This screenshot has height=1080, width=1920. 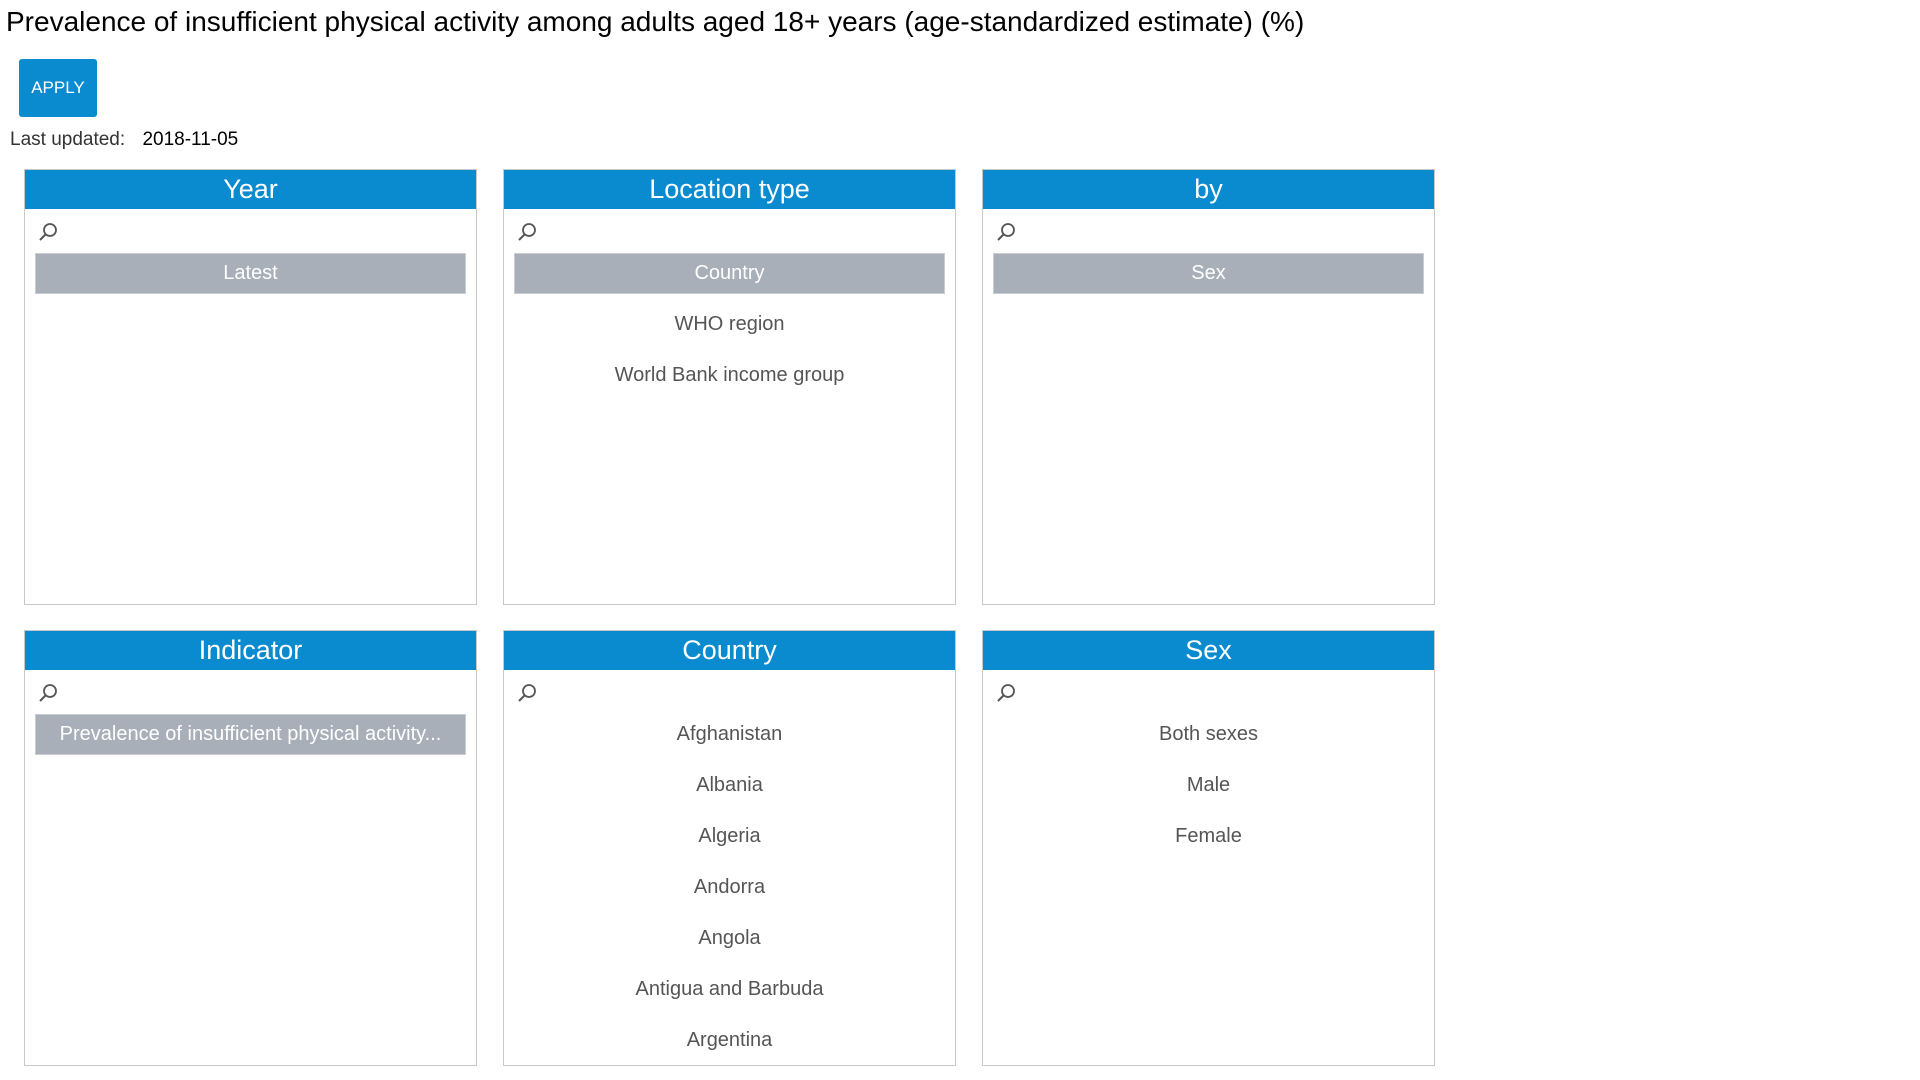 What do you see at coordinates (250, 189) in the screenshot?
I see `panel-header-year: Year` at bounding box center [250, 189].